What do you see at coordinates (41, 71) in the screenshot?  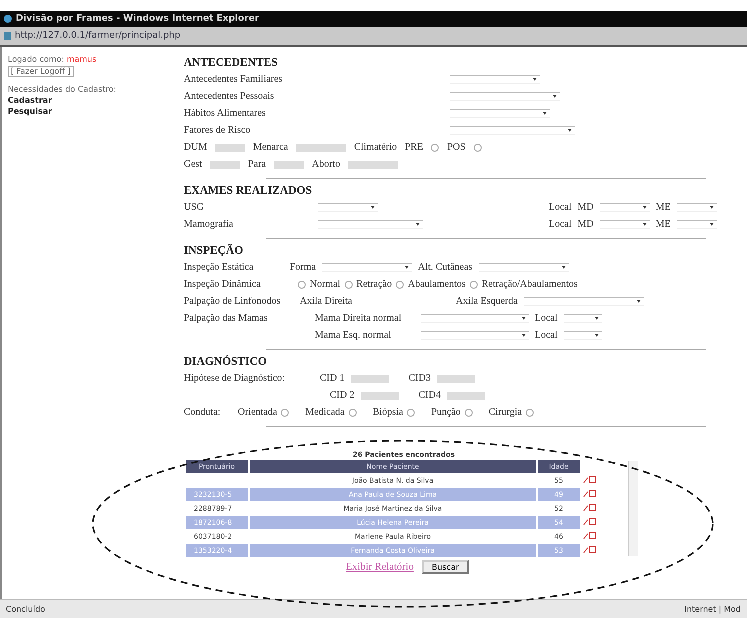 I see `logoff-link: [ Fazer Logoff ]` at bounding box center [41, 71].